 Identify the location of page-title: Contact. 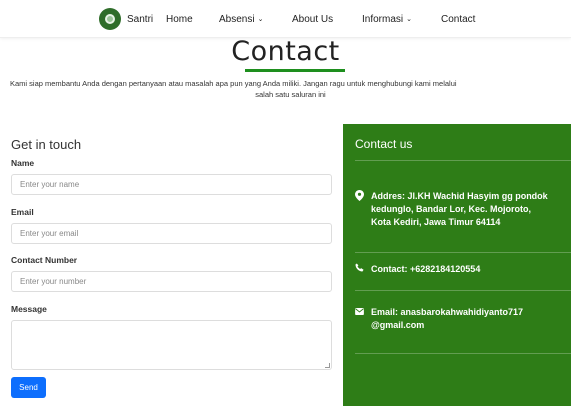
(285, 51).